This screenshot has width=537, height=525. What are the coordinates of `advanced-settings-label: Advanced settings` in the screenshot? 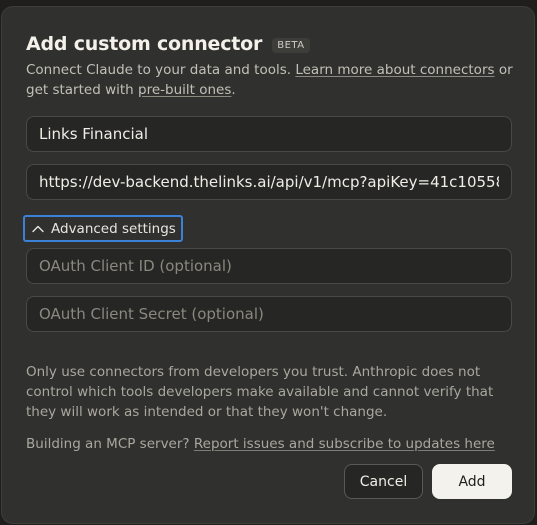 It's located at (113, 228).